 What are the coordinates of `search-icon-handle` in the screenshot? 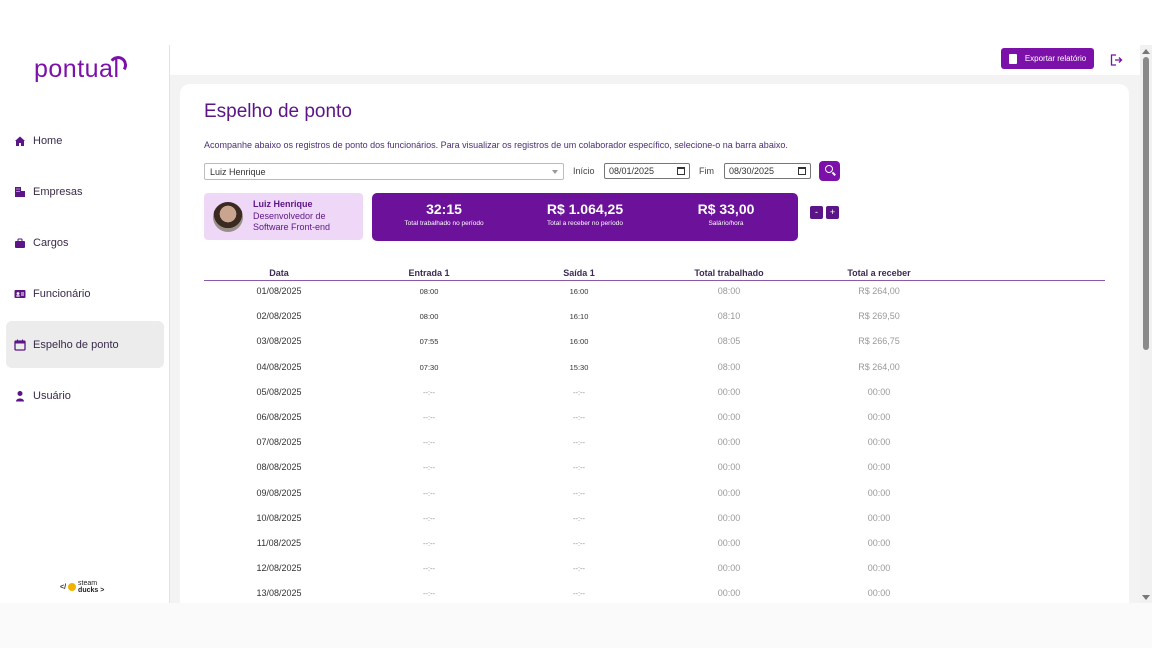 It's located at (834, 173).